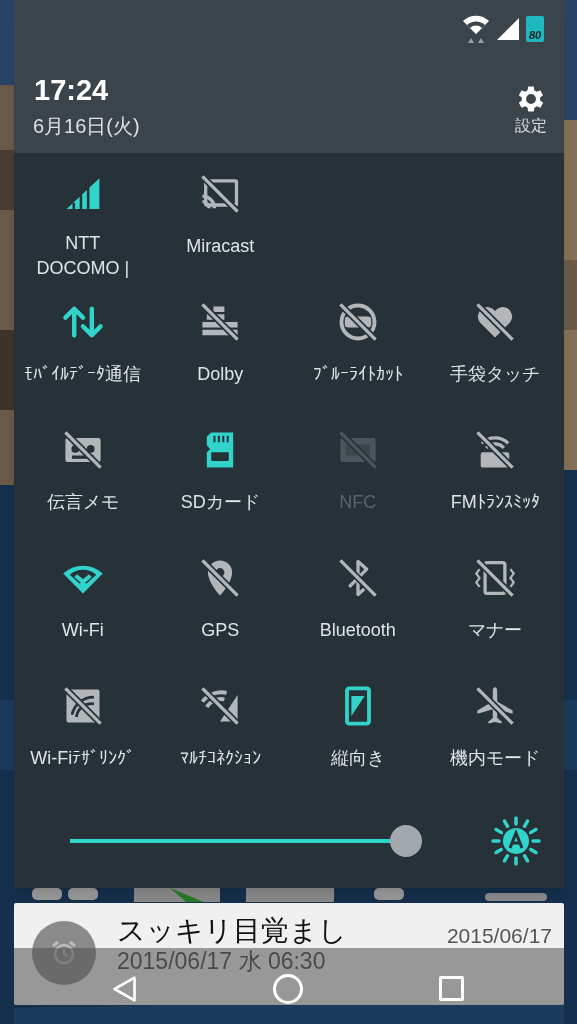 Image resolution: width=577 pixels, height=1024 pixels. What do you see at coordinates (495, 345) in the screenshot?
I see `quick-setting-tile: 手袋タッチ` at bounding box center [495, 345].